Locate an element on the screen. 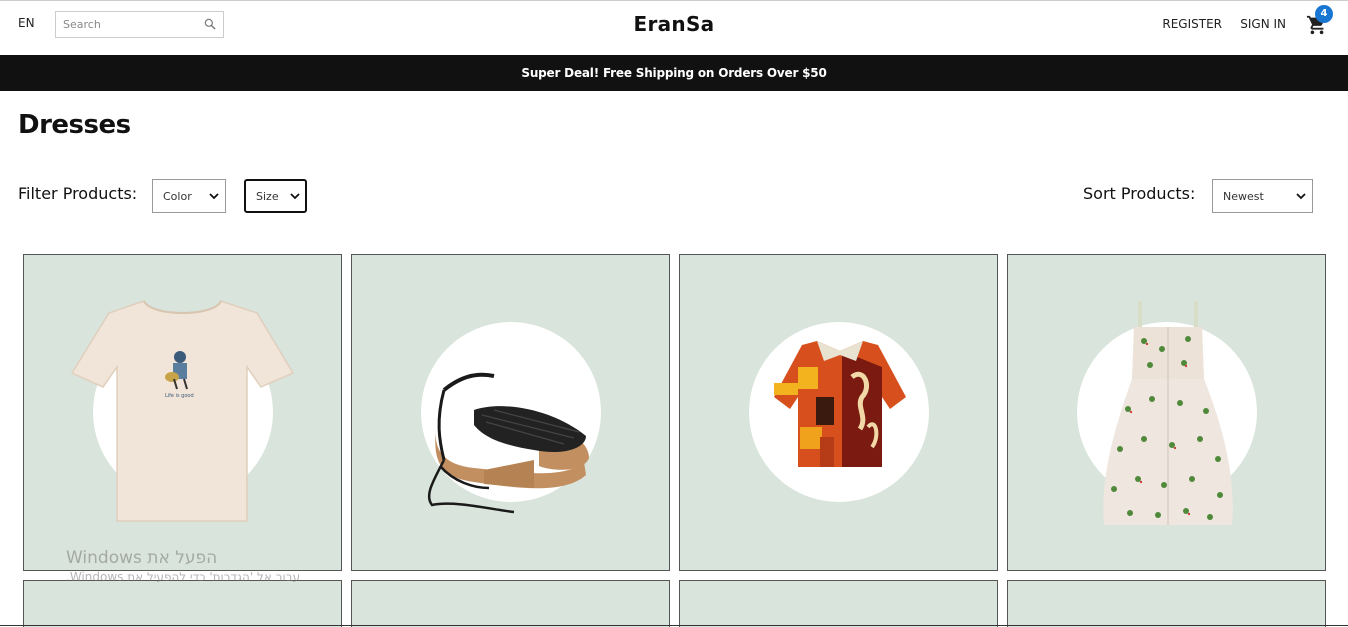 The width and height of the screenshot is (1348, 627). sort-select: Newest is located at coordinates (1262, 196).